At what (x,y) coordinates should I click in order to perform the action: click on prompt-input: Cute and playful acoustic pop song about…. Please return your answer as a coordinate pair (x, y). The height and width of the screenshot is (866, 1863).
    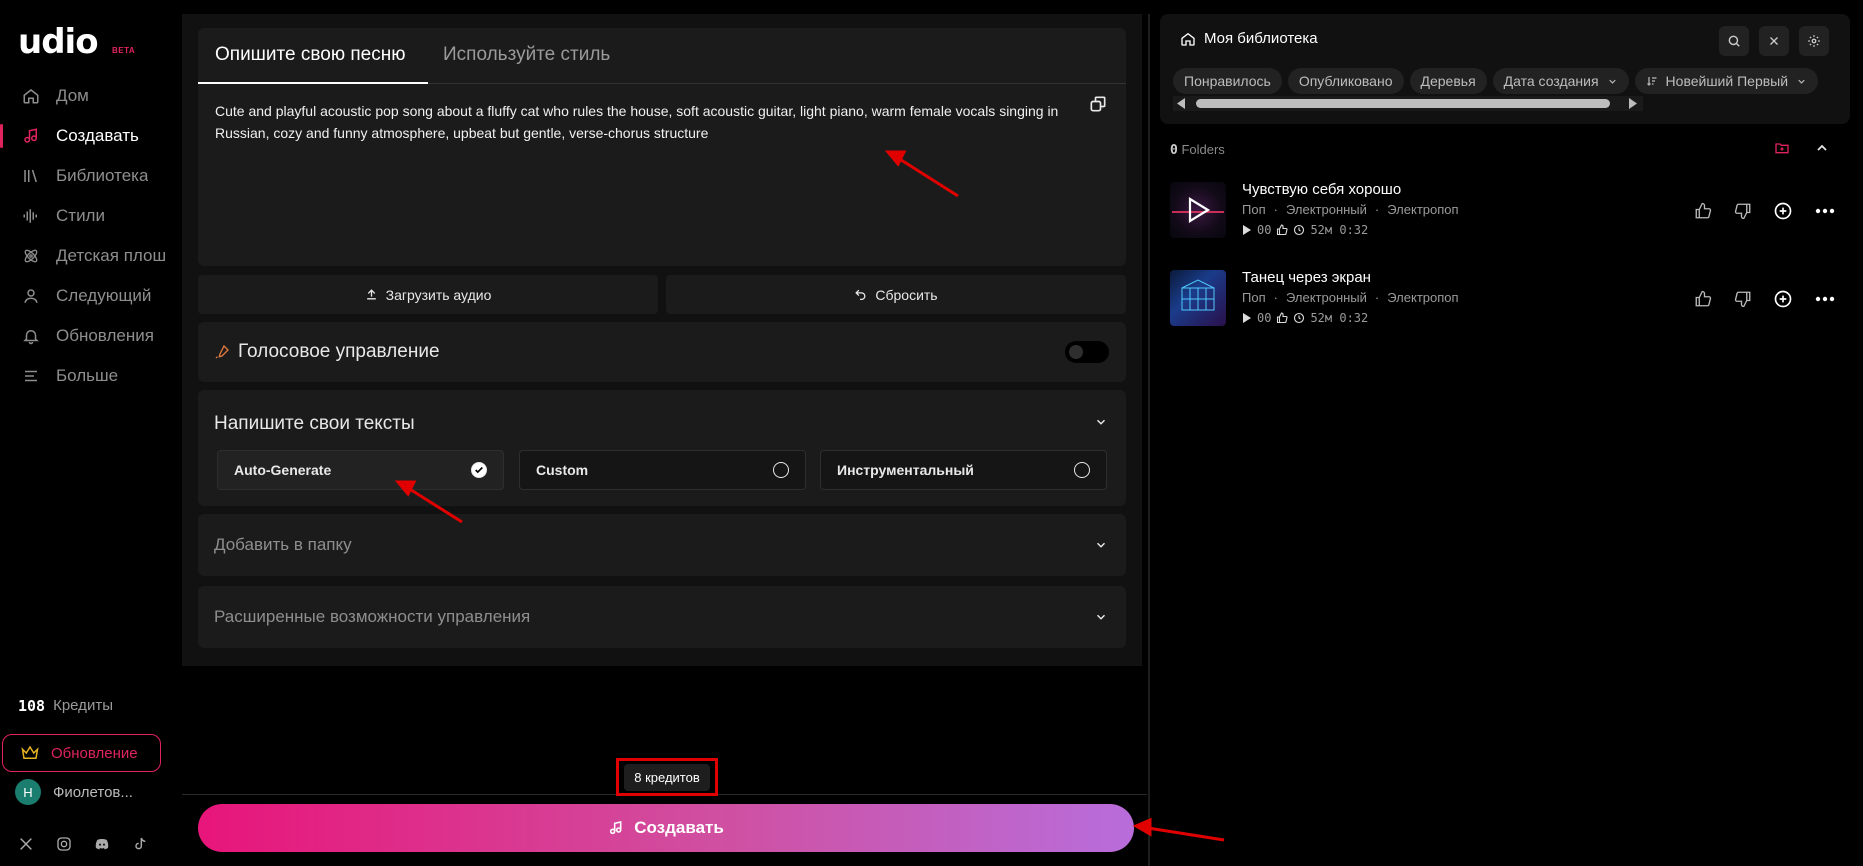
    Looking at the image, I should click on (640, 122).